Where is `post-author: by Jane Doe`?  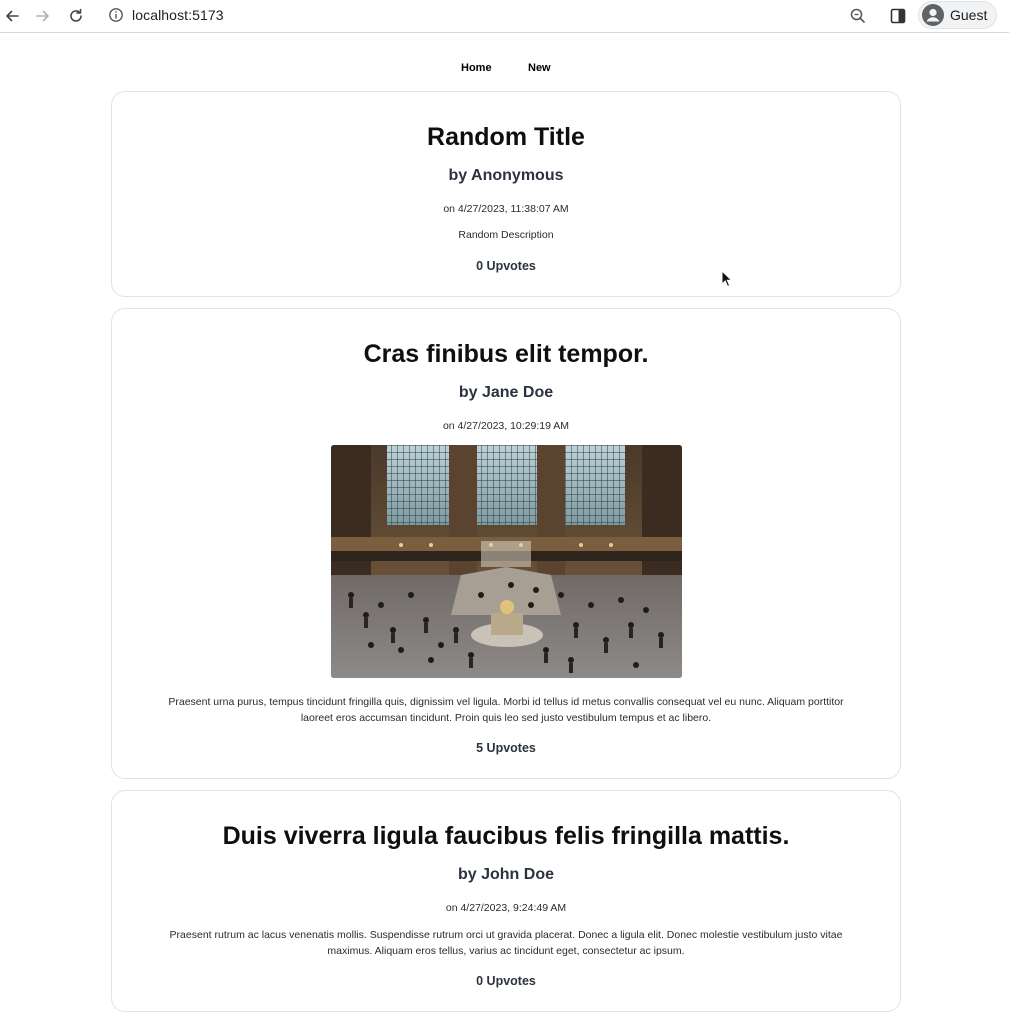
post-author: by Jane Doe is located at coordinates (506, 392).